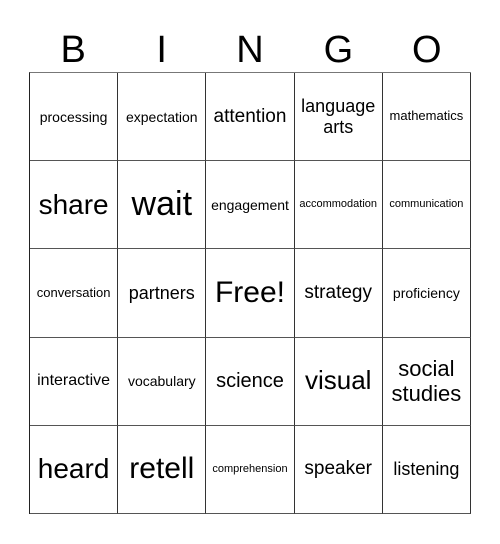  Describe the element at coordinates (162, 117) in the screenshot. I see `bingo-cell: expectation` at that location.